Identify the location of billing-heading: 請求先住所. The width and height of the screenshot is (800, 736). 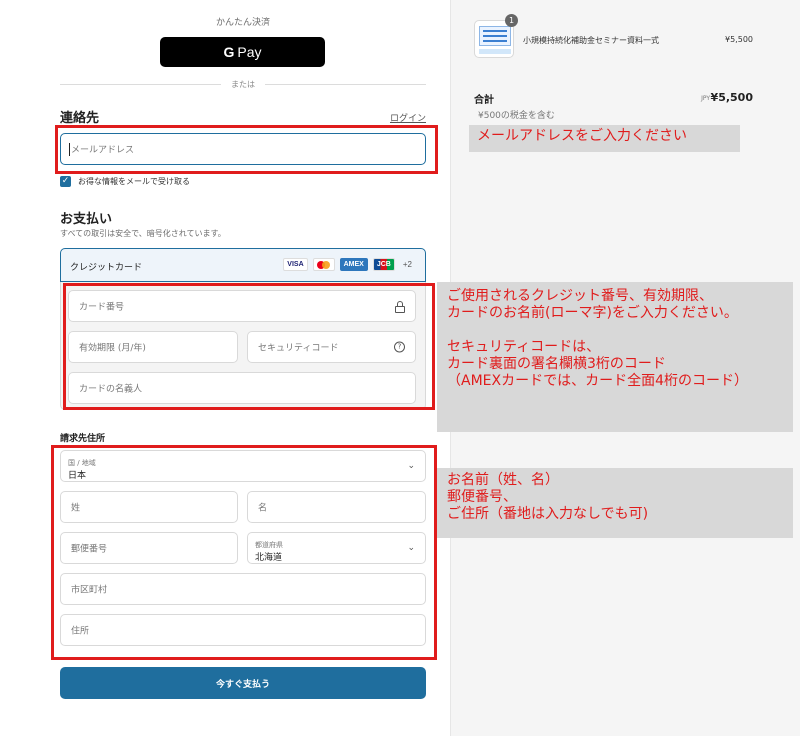
(83, 439).